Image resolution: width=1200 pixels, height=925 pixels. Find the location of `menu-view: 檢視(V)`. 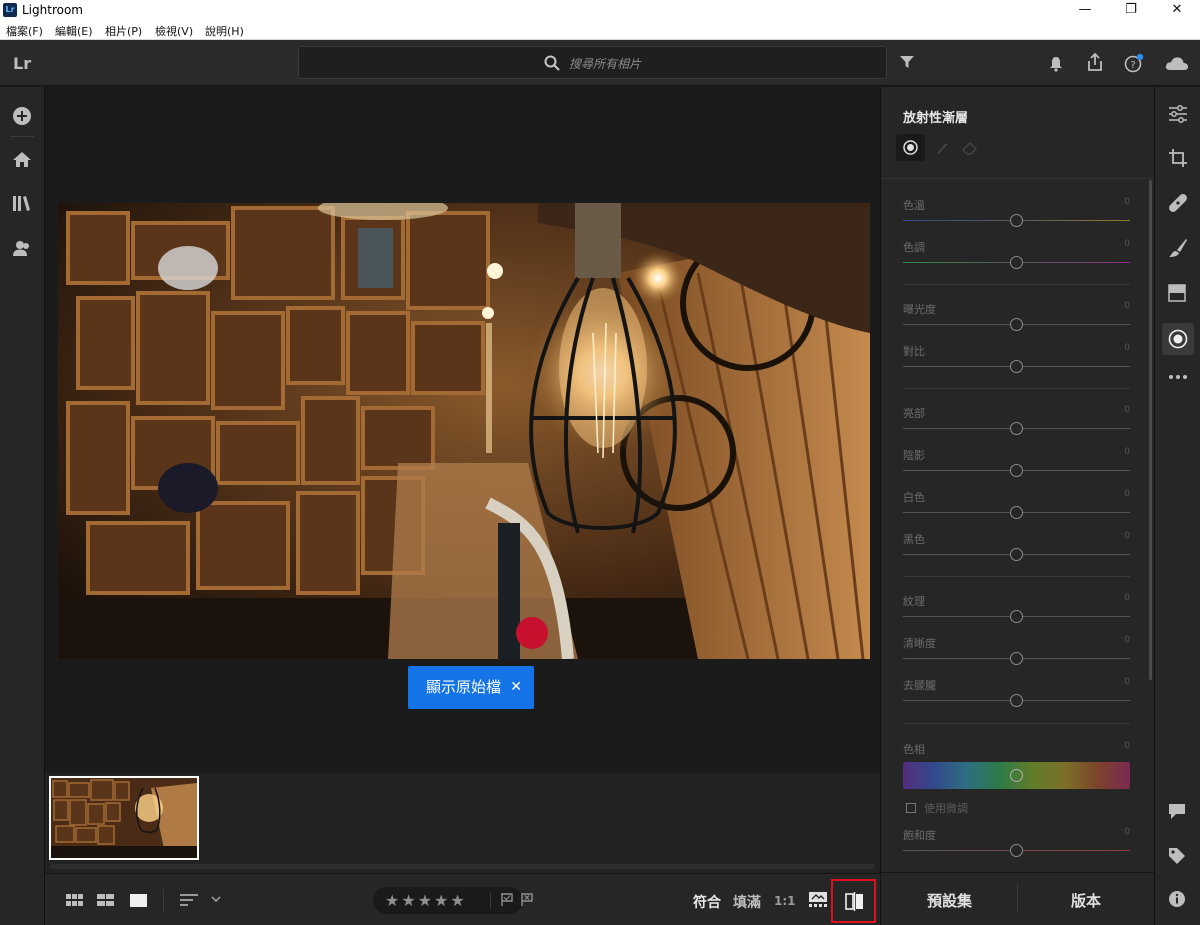

menu-view: 檢視(V) is located at coordinates (174, 31).